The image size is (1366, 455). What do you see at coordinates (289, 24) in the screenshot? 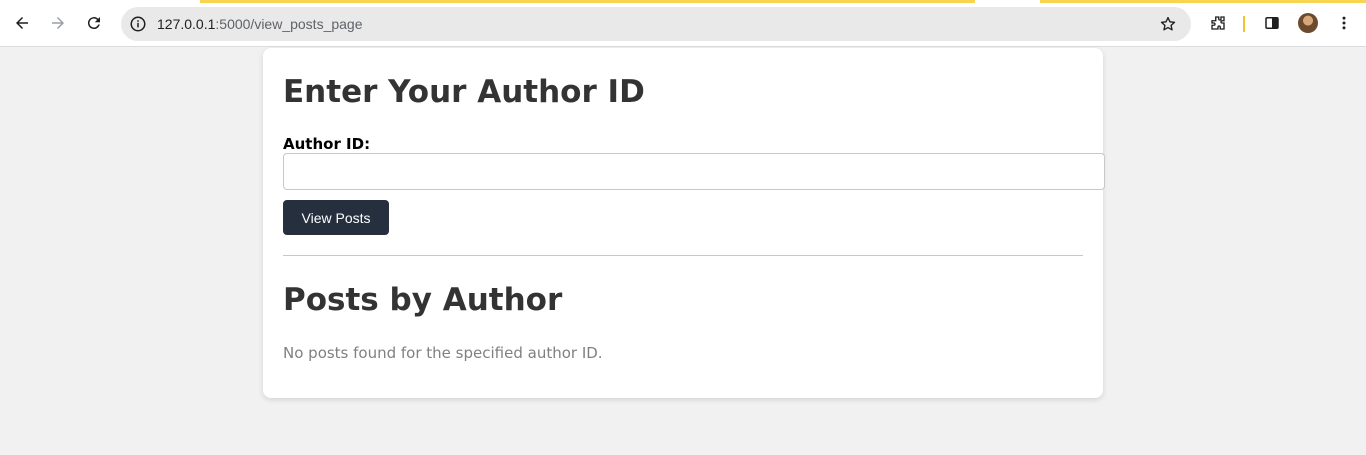
I see `url-path: :5000/view_posts_page` at bounding box center [289, 24].